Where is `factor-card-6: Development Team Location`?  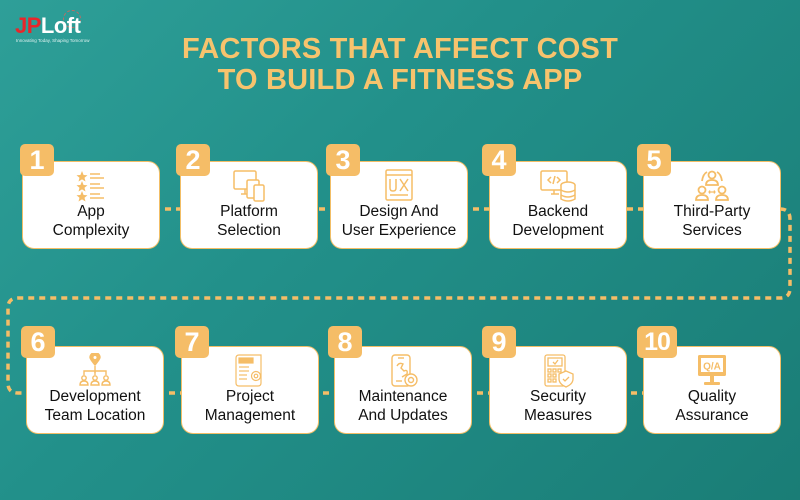 factor-card-6: Development Team Location is located at coordinates (95, 390).